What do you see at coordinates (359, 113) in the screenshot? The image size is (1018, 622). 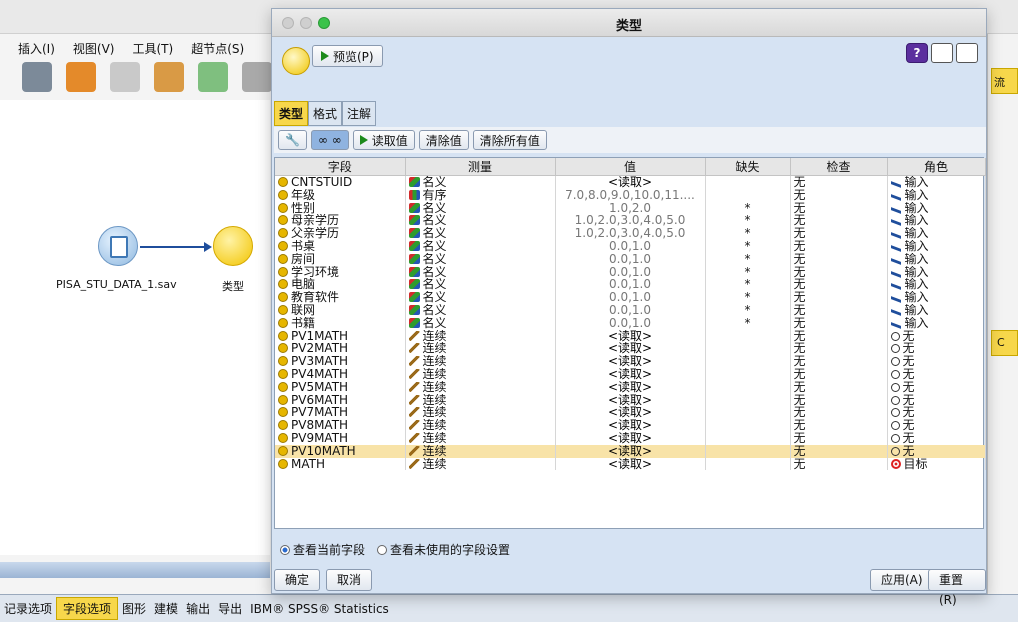 I see `tab-annotations: 注解` at bounding box center [359, 113].